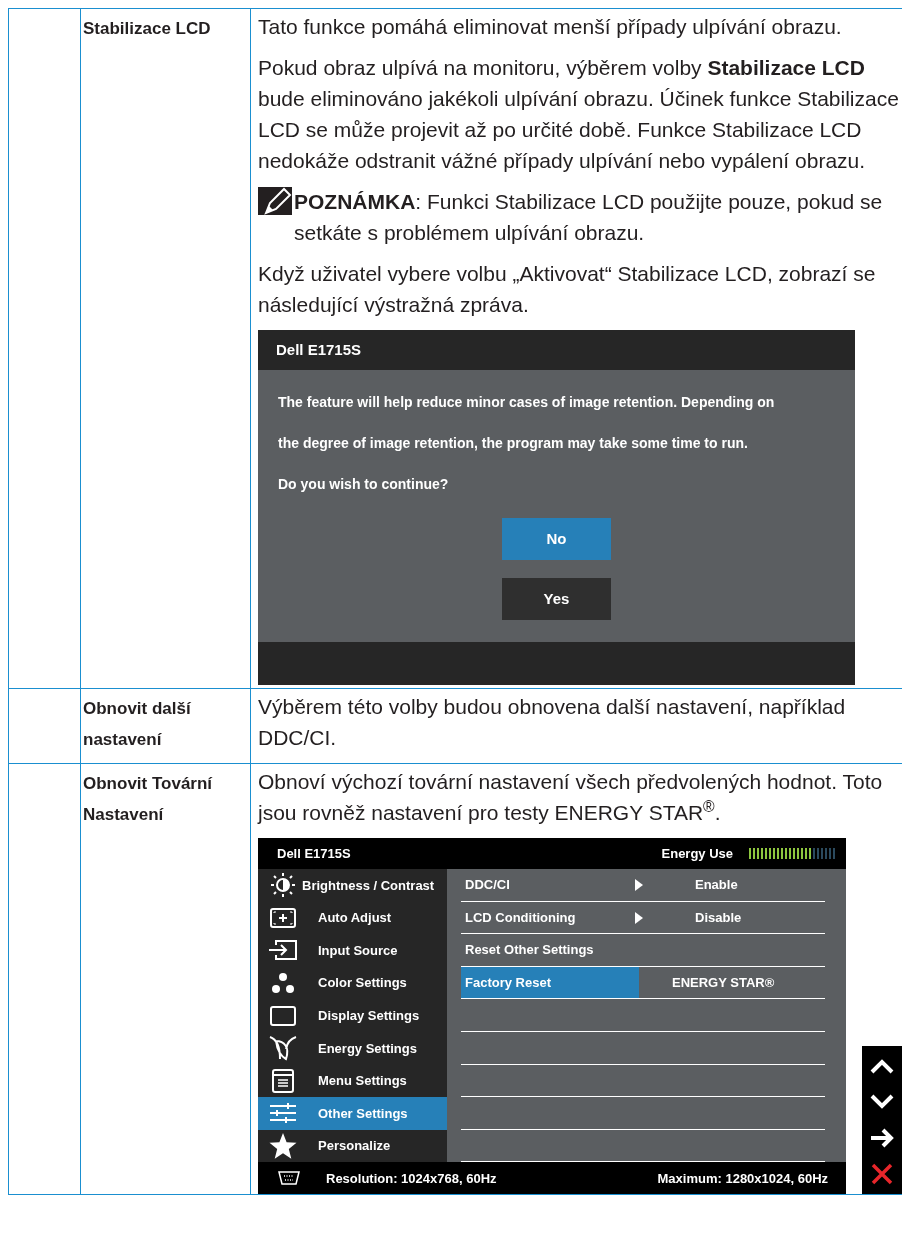  I want to click on dialog-button: Yes, so click(556, 599).